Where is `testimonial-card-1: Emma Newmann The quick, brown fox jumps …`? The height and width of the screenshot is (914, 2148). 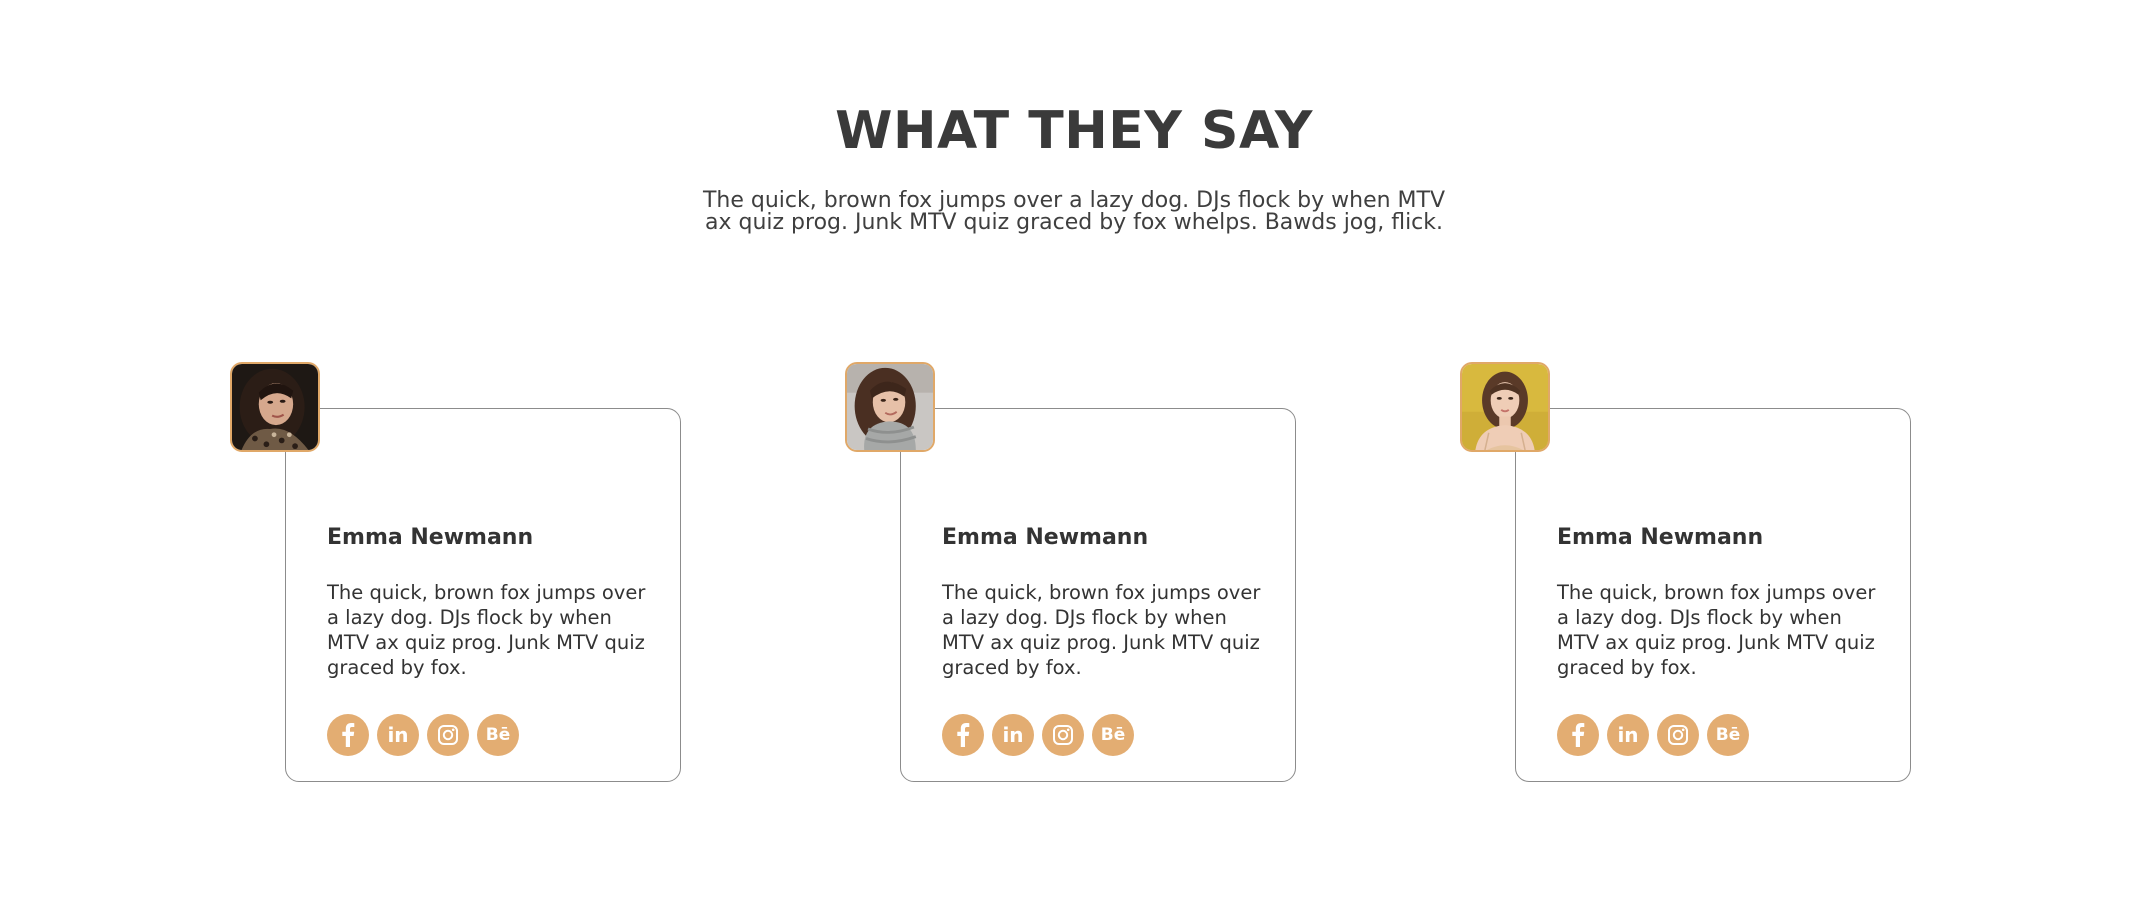 testimonial-card-1: Emma Newmann The quick, brown fox jumps … is located at coordinates (465, 574).